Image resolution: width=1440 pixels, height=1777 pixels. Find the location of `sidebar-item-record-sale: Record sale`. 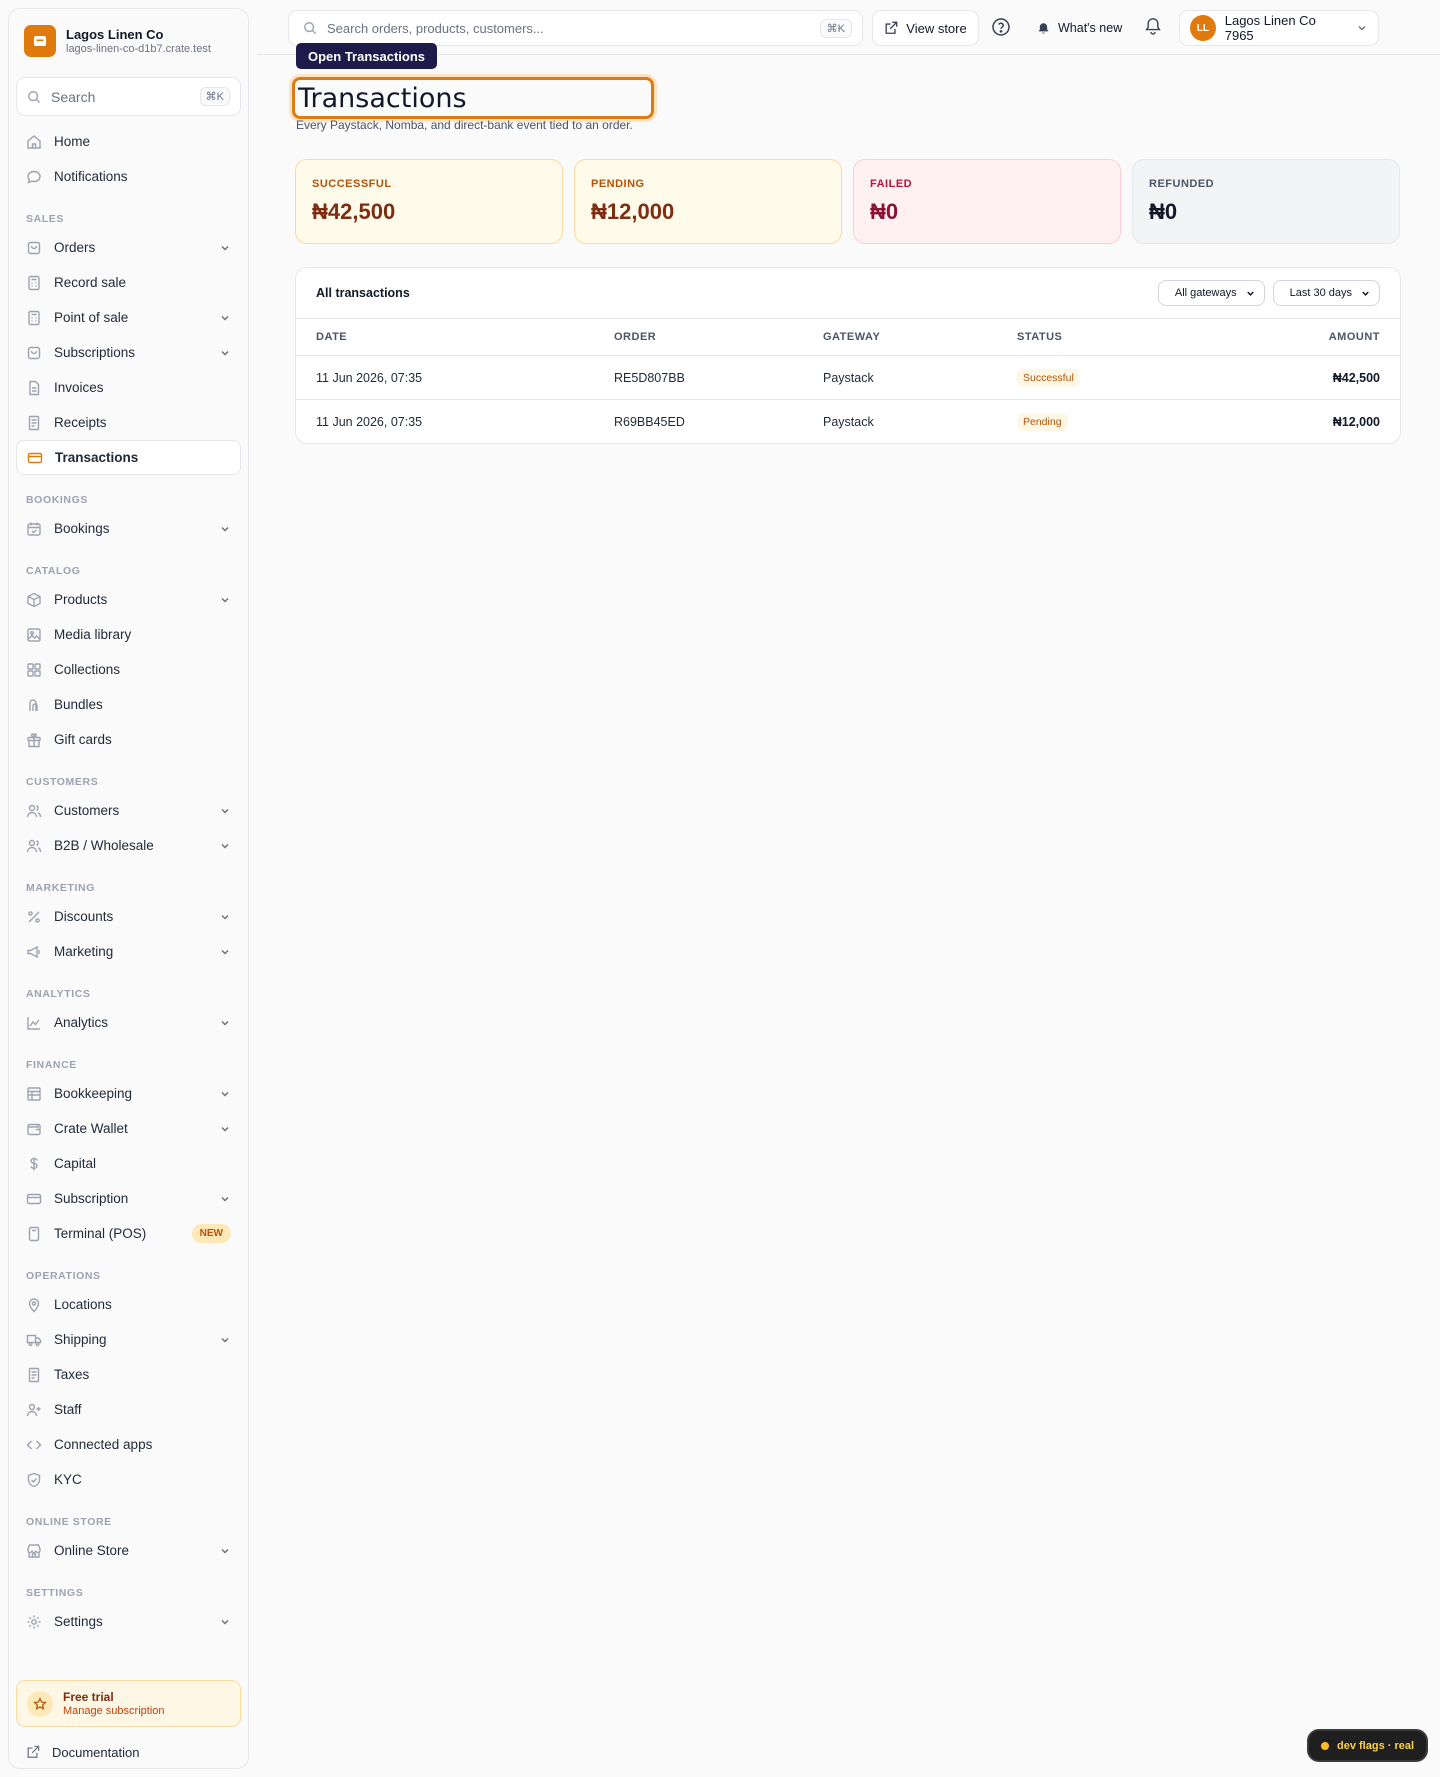

sidebar-item-record-sale: Record sale is located at coordinates (128, 282).